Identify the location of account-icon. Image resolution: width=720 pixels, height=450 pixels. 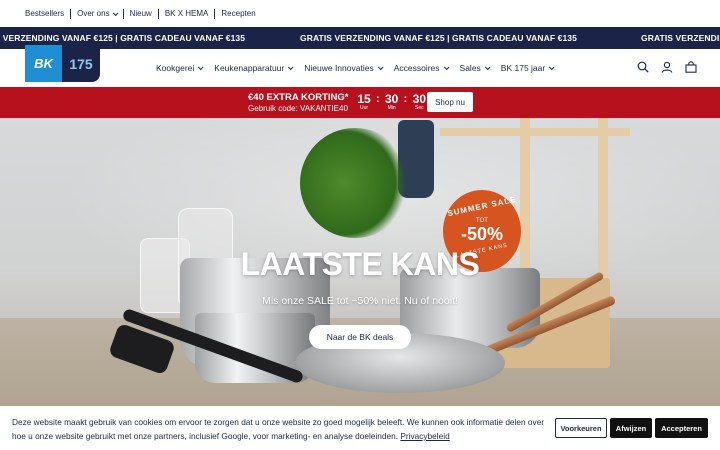
(667, 67).